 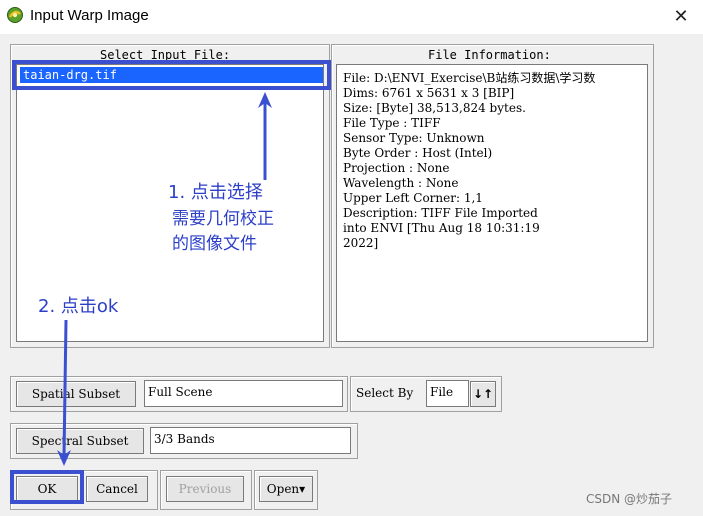 I want to click on annotation-step1-line2: 需要几何校正, so click(x=223, y=219).